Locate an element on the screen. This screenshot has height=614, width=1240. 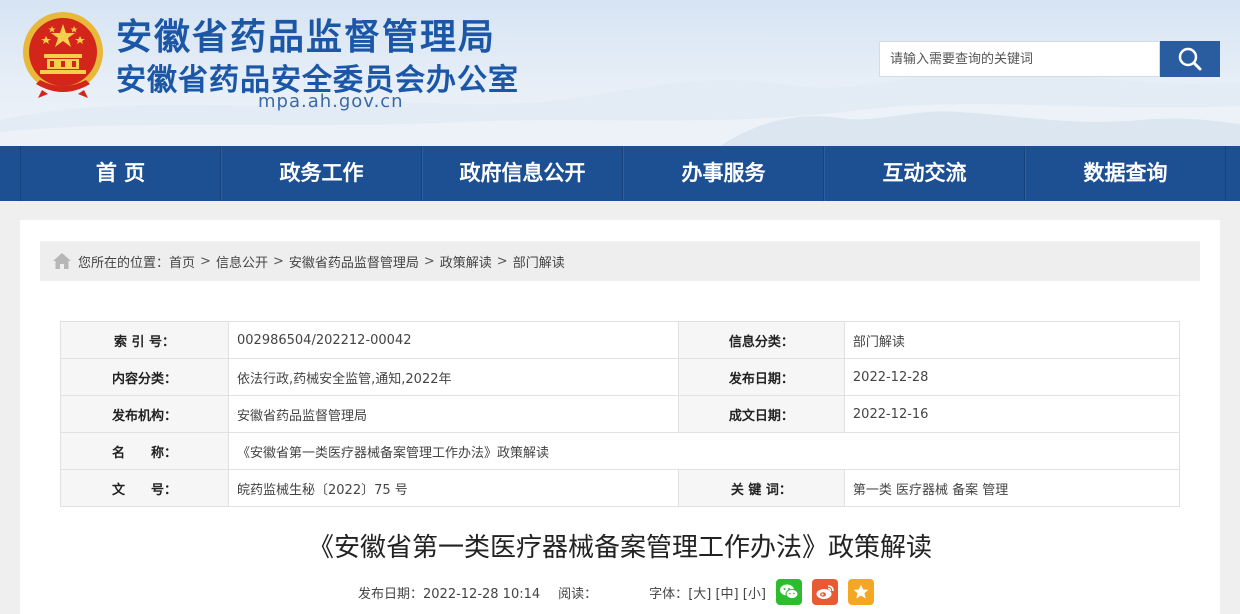
created-date-value: 2022-12-16 is located at coordinates (1012, 414).